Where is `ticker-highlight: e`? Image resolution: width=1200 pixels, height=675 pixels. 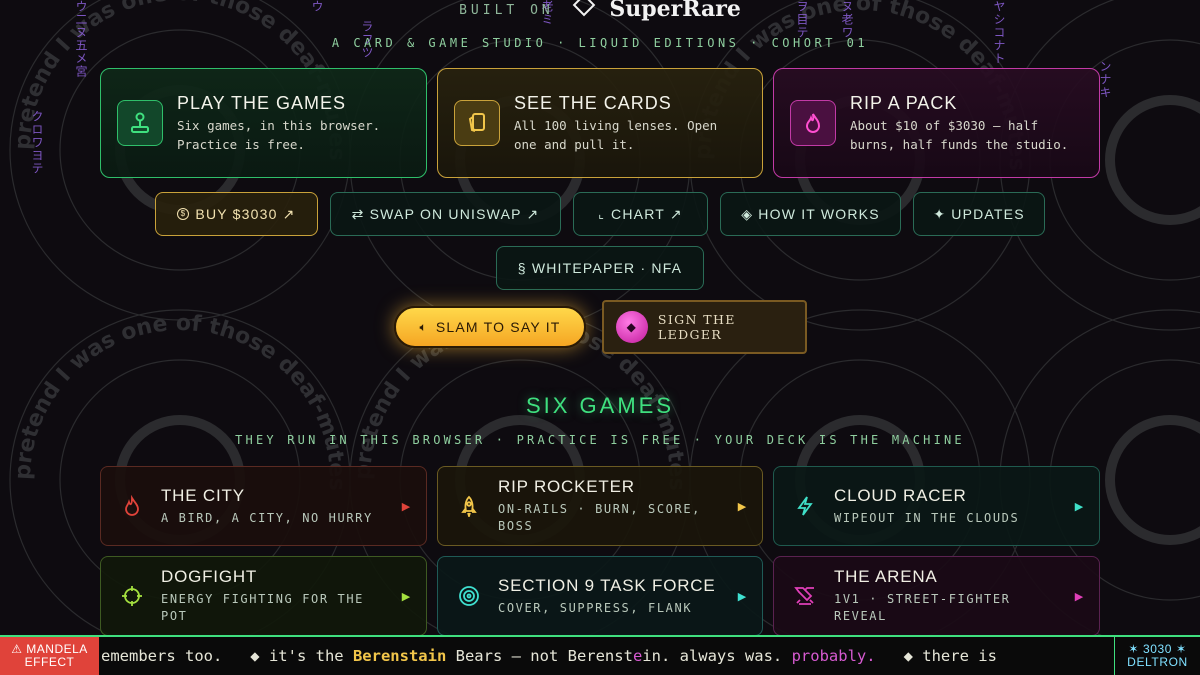
ticker-highlight: e is located at coordinates (637, 656).